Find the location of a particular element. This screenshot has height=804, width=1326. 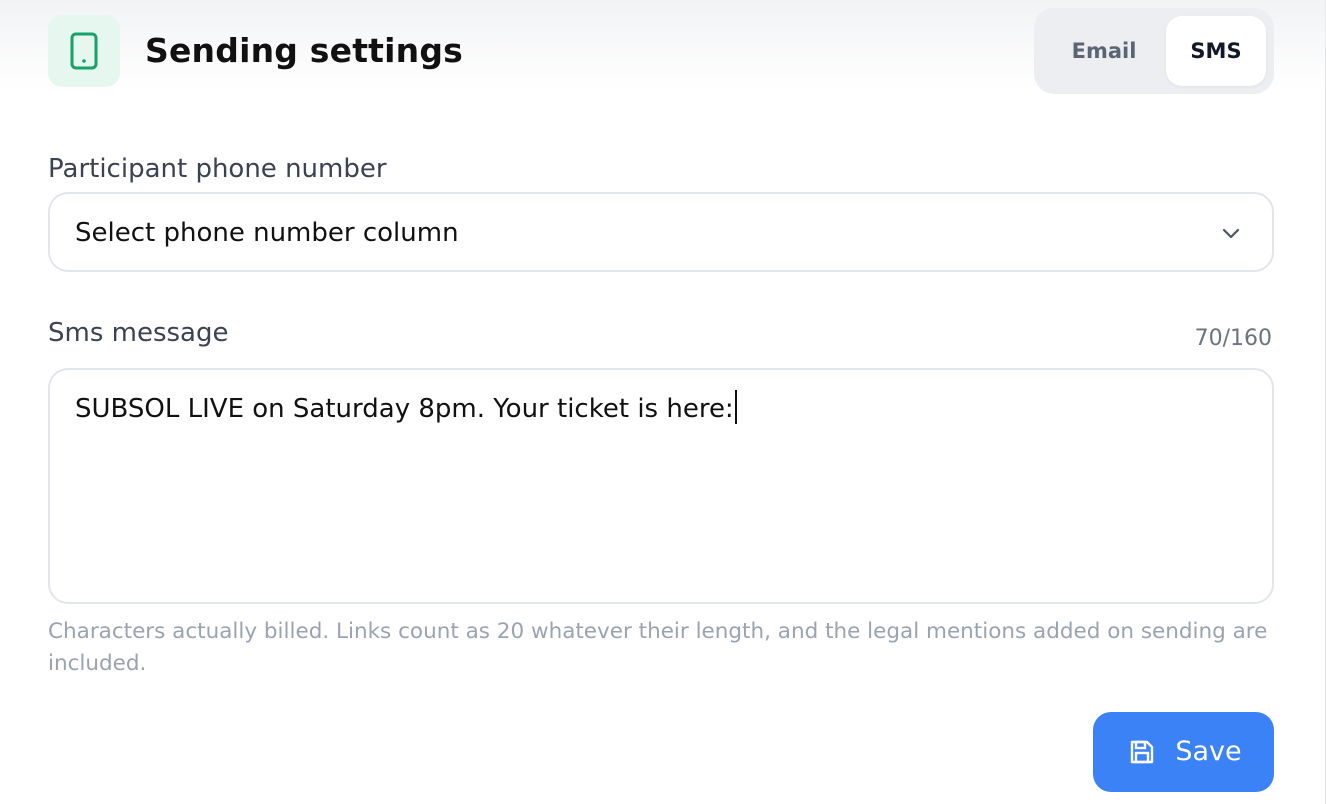

save-button: Save is located at coordinates (1183, 752).